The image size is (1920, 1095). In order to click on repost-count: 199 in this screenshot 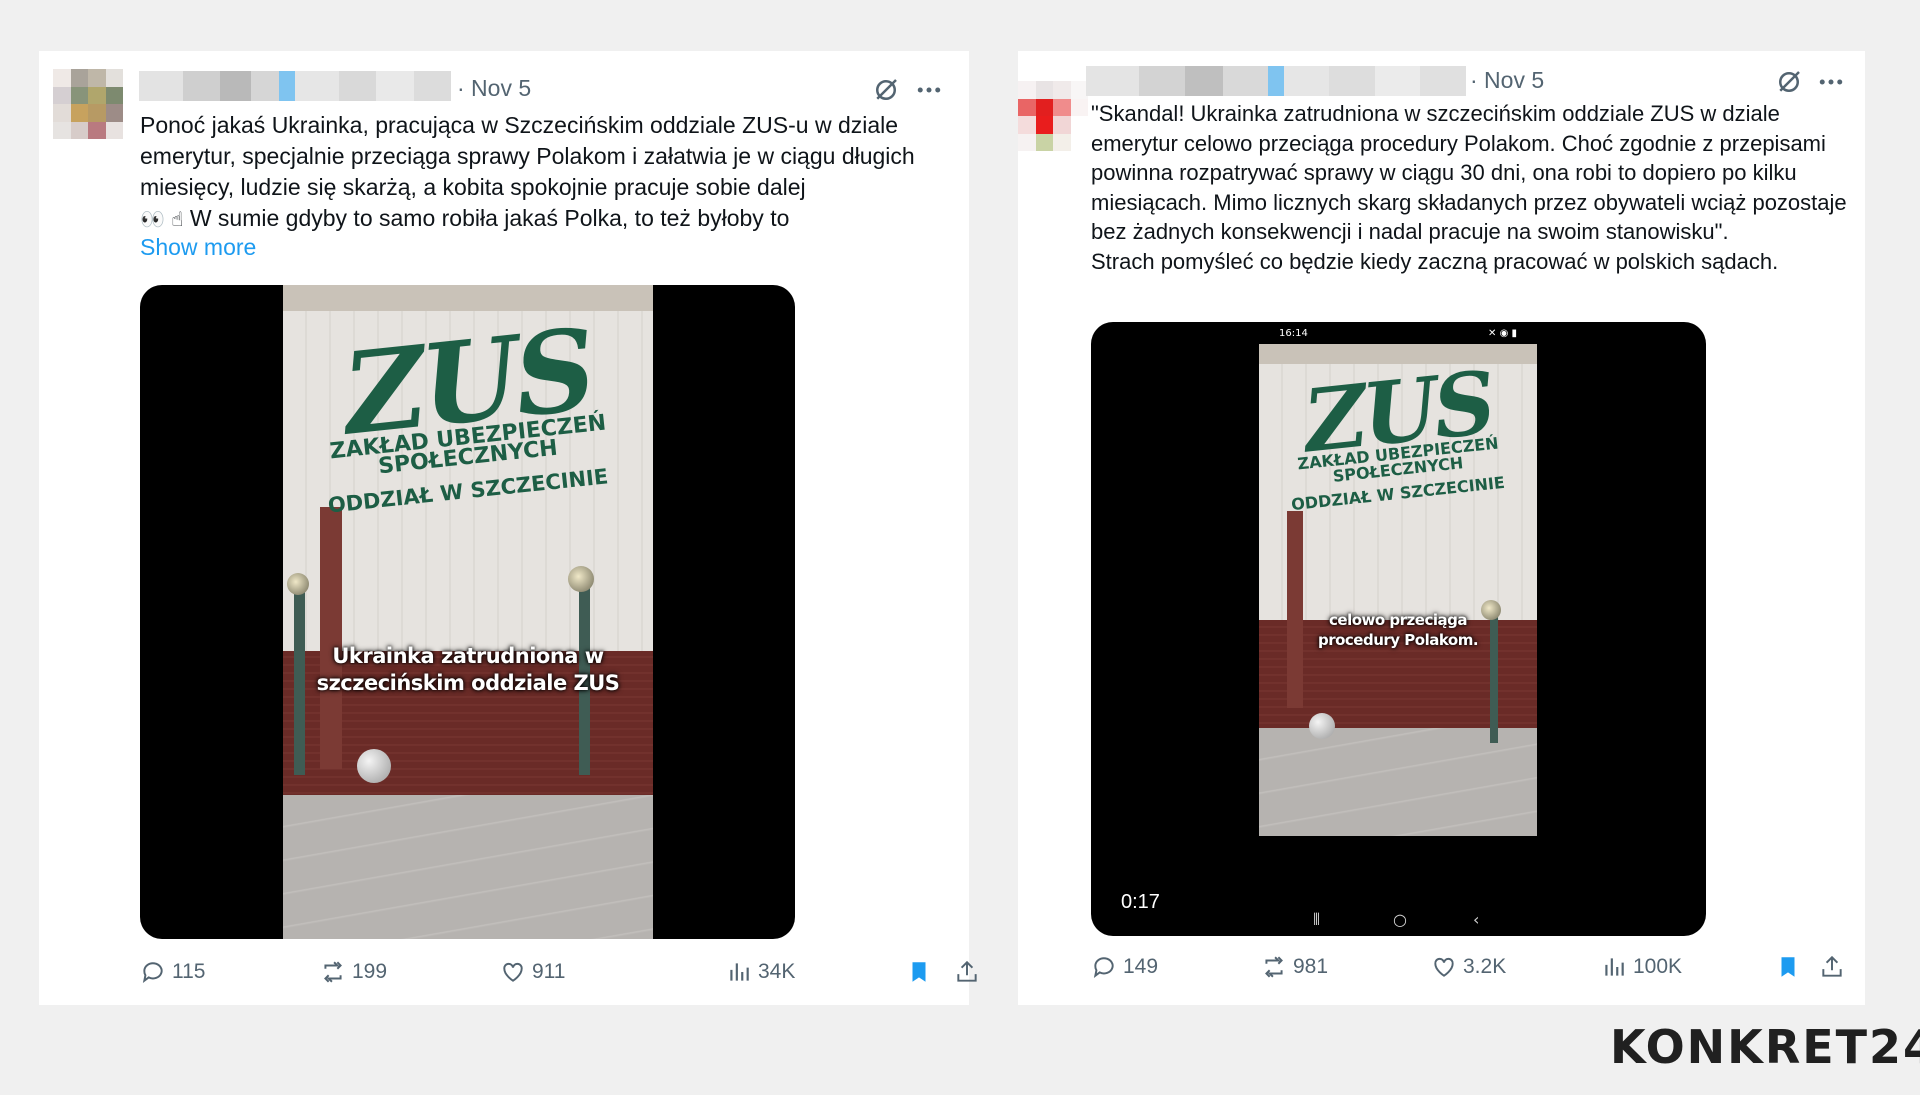, I will do `click(370, 971)`.